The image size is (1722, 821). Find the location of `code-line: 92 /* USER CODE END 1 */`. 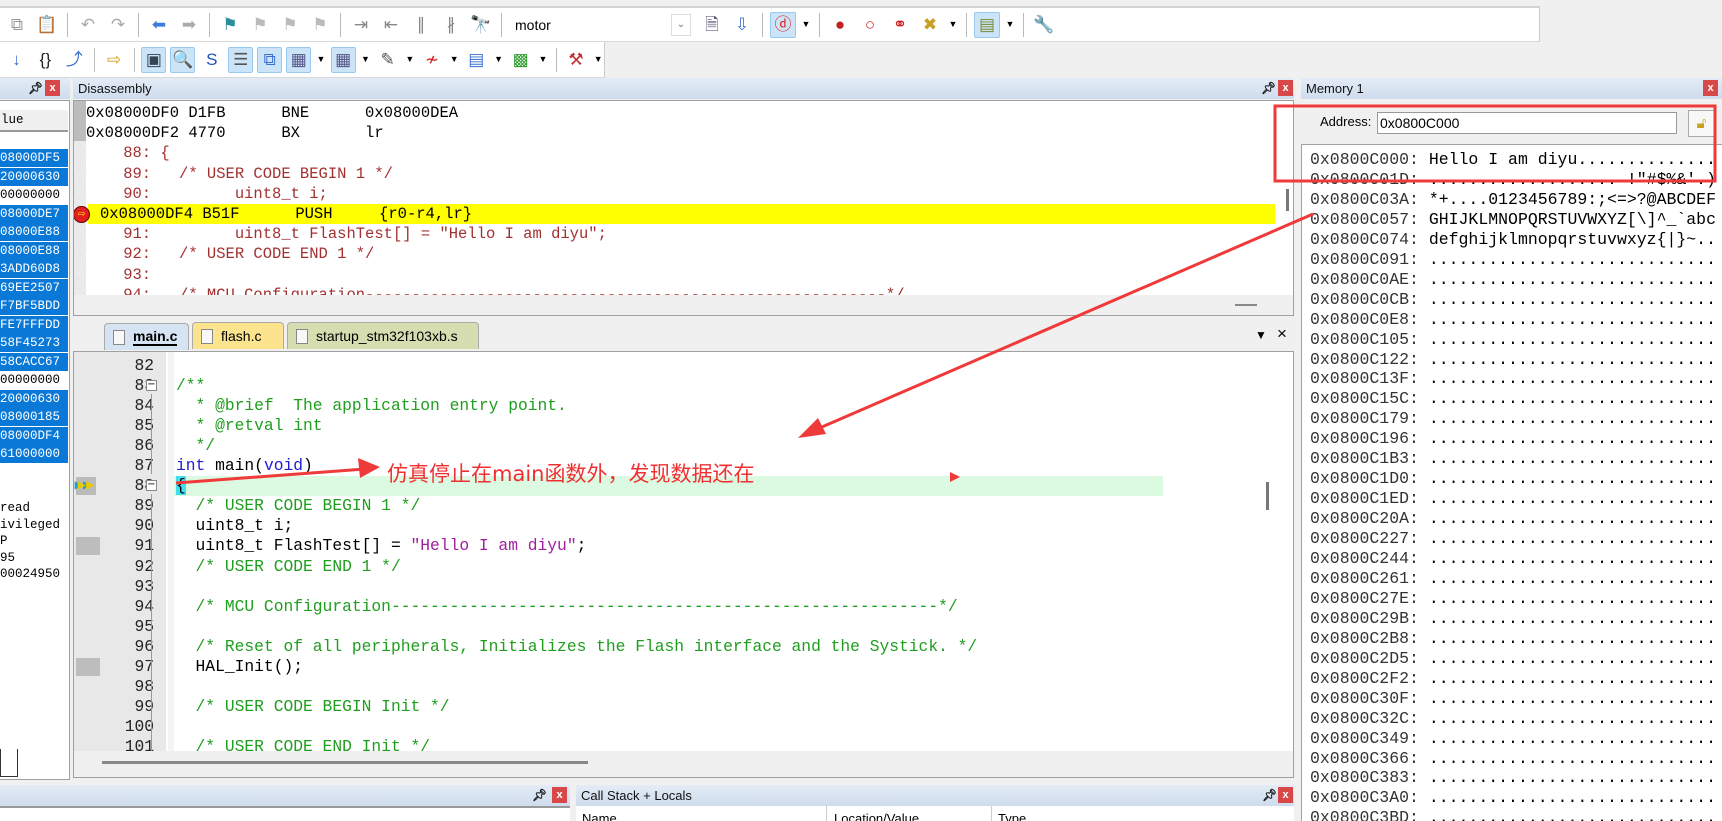

code-line: 92 /* USER CODE END 1 */ is located at coordinates (683, 567).